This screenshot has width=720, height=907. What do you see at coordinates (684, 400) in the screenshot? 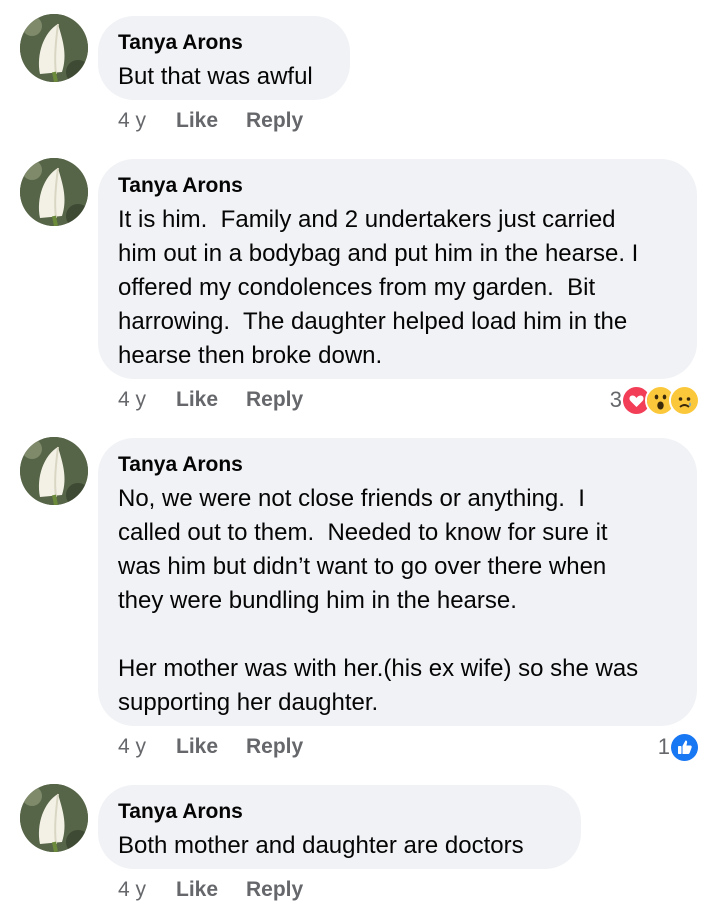
I see `sad-reaction-icon` at bounding box center [684, 400].